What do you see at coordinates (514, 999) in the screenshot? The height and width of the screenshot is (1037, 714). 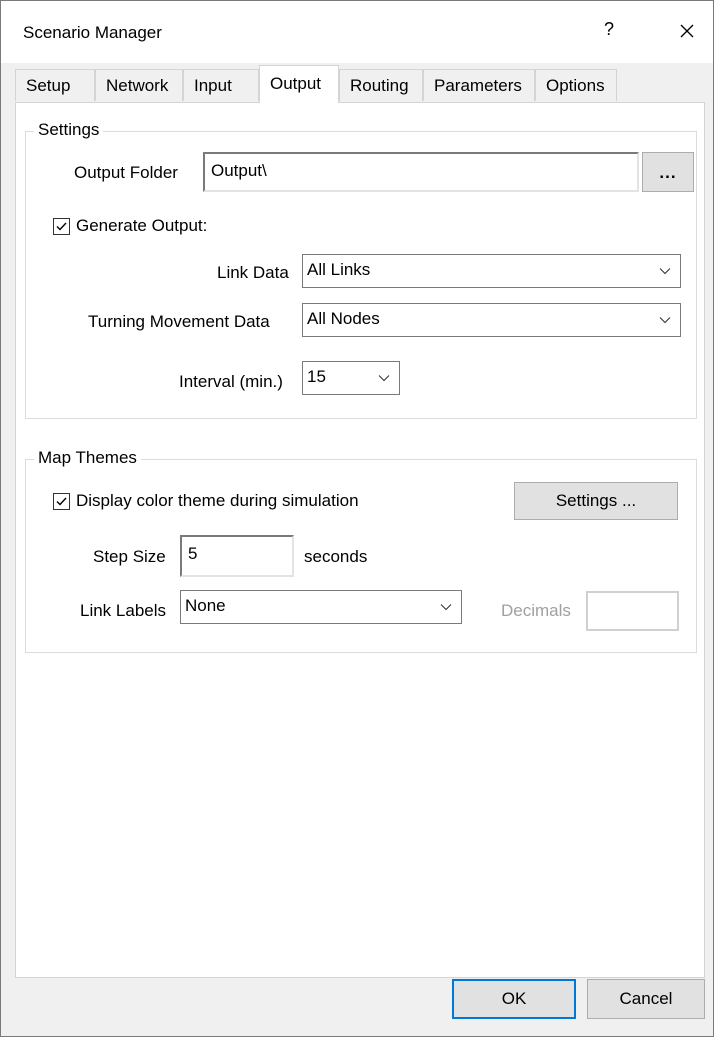 I see `ok-button: OK` at bounding box center [514, 999].